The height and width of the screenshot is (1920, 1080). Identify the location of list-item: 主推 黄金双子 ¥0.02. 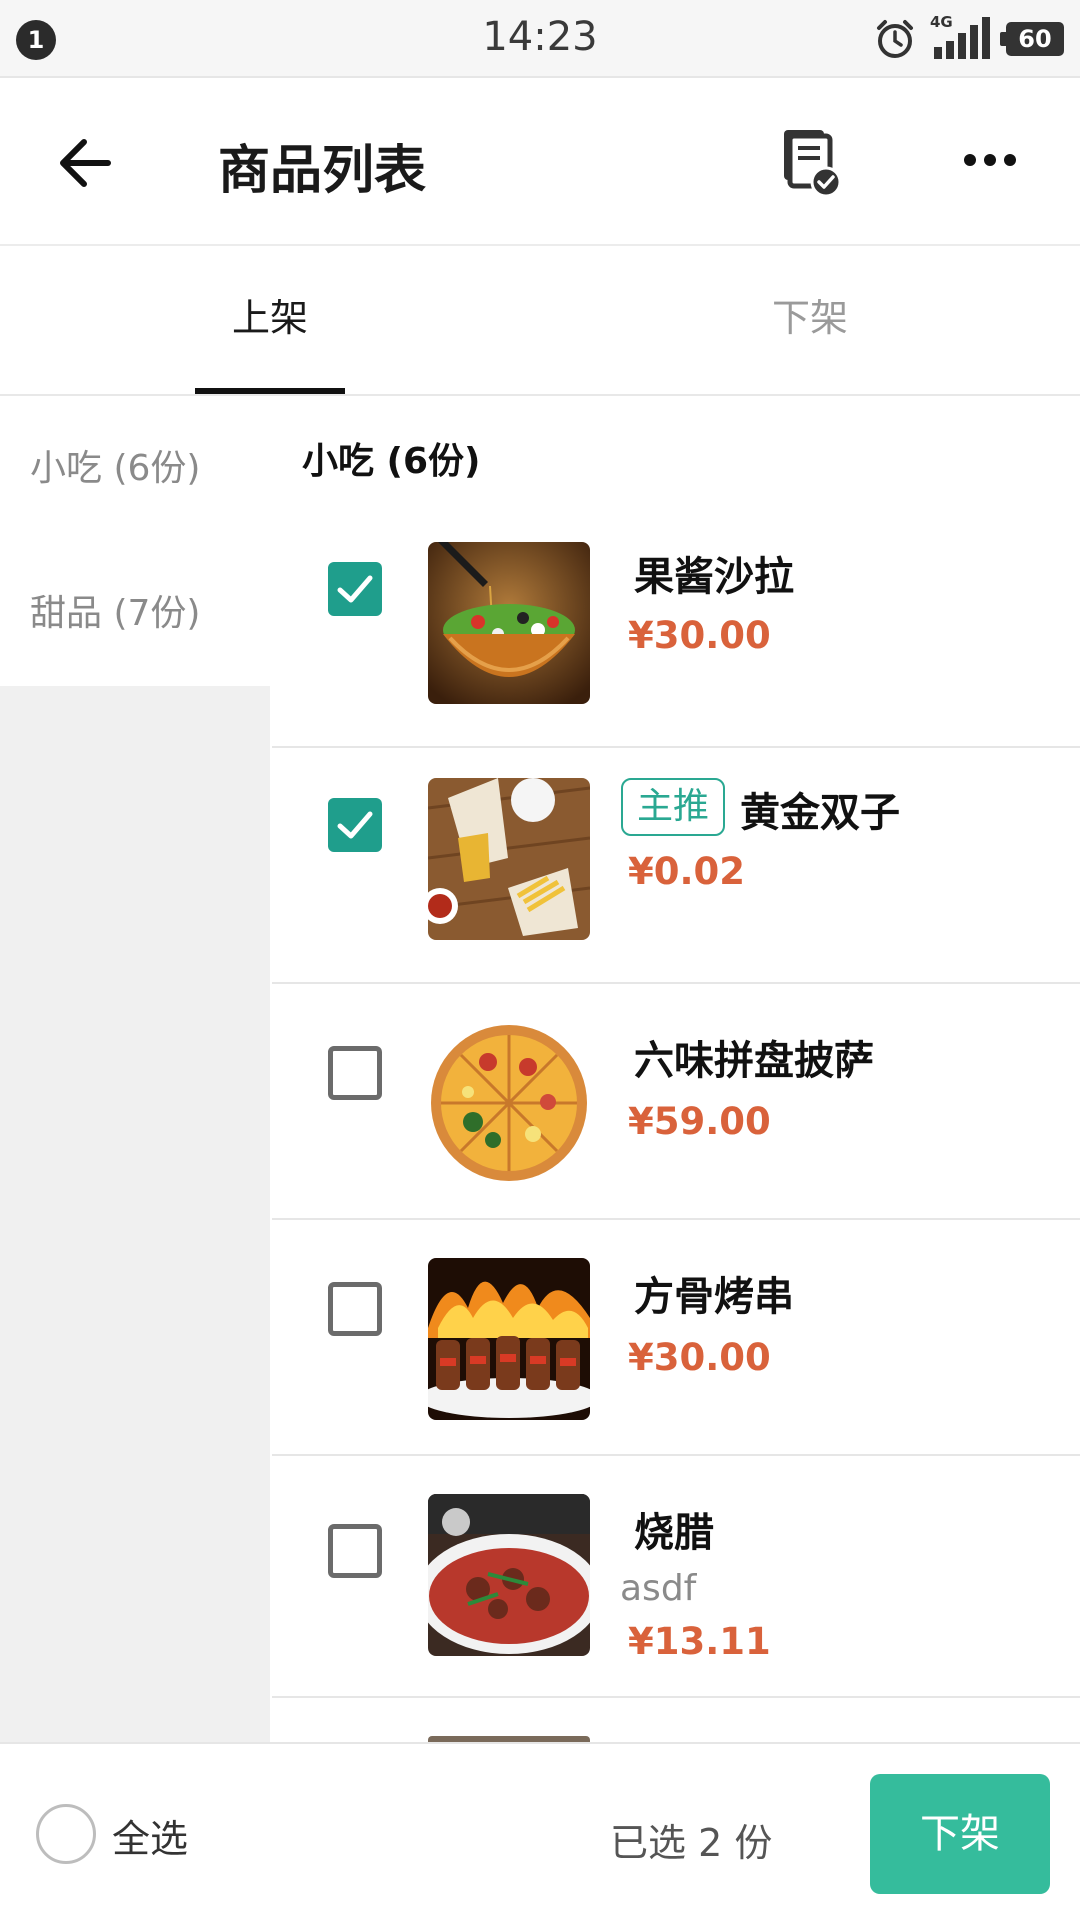
(676, 866).